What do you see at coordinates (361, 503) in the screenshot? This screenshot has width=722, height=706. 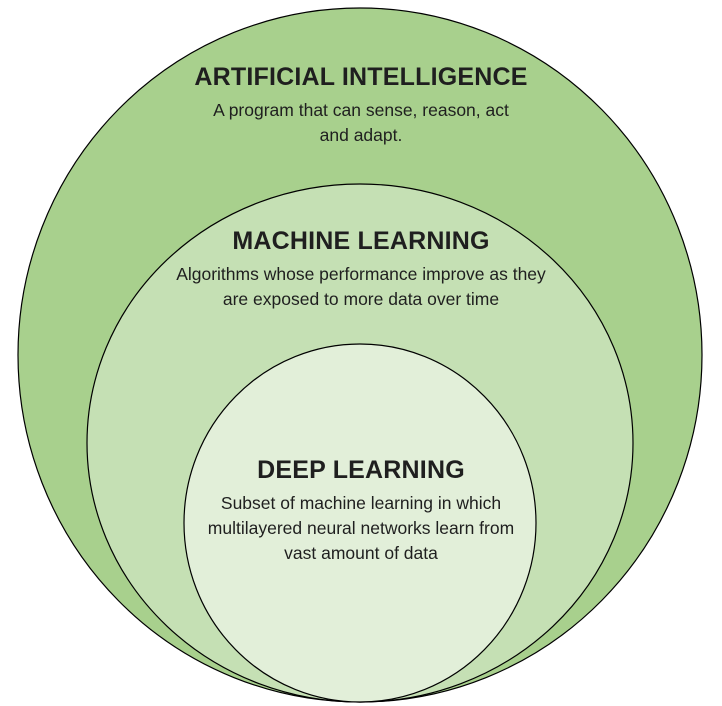 I see `deep-learning-description-line-1: Subset of machine learning in which` at bounding box center [361, 503].